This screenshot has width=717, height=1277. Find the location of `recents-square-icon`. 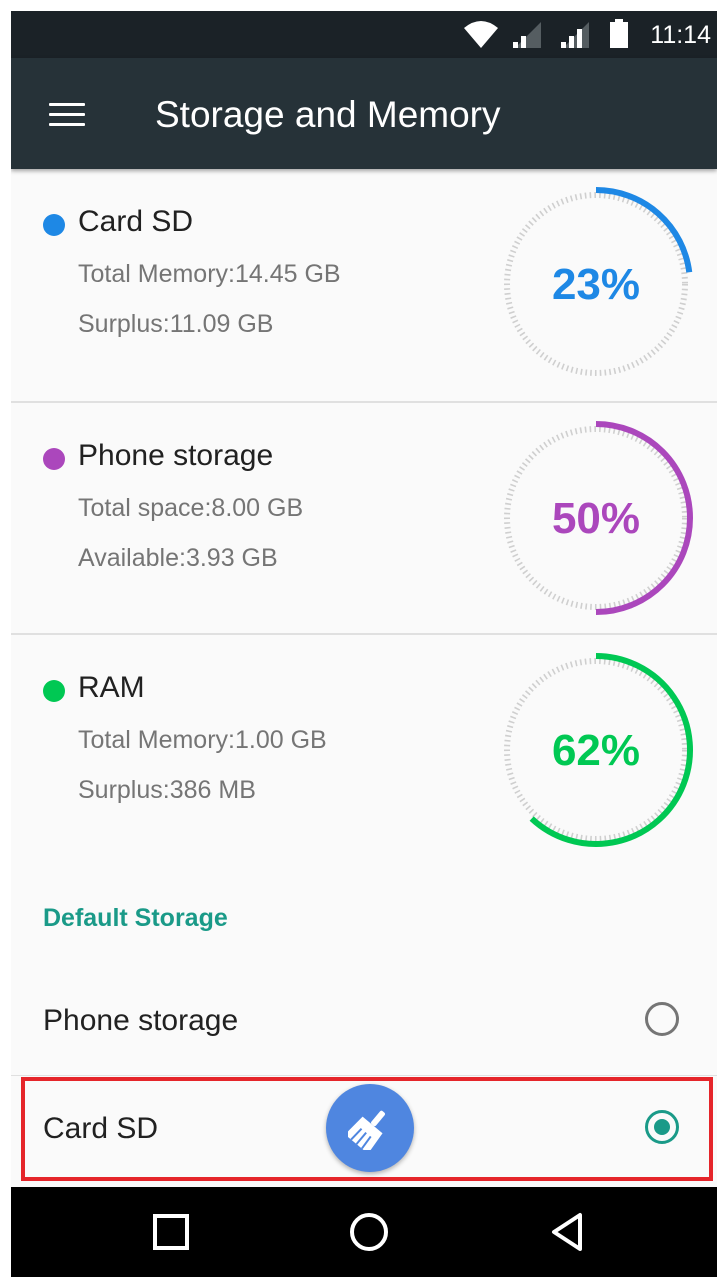

recents-square-icon is located at coordinates (171, 1232).